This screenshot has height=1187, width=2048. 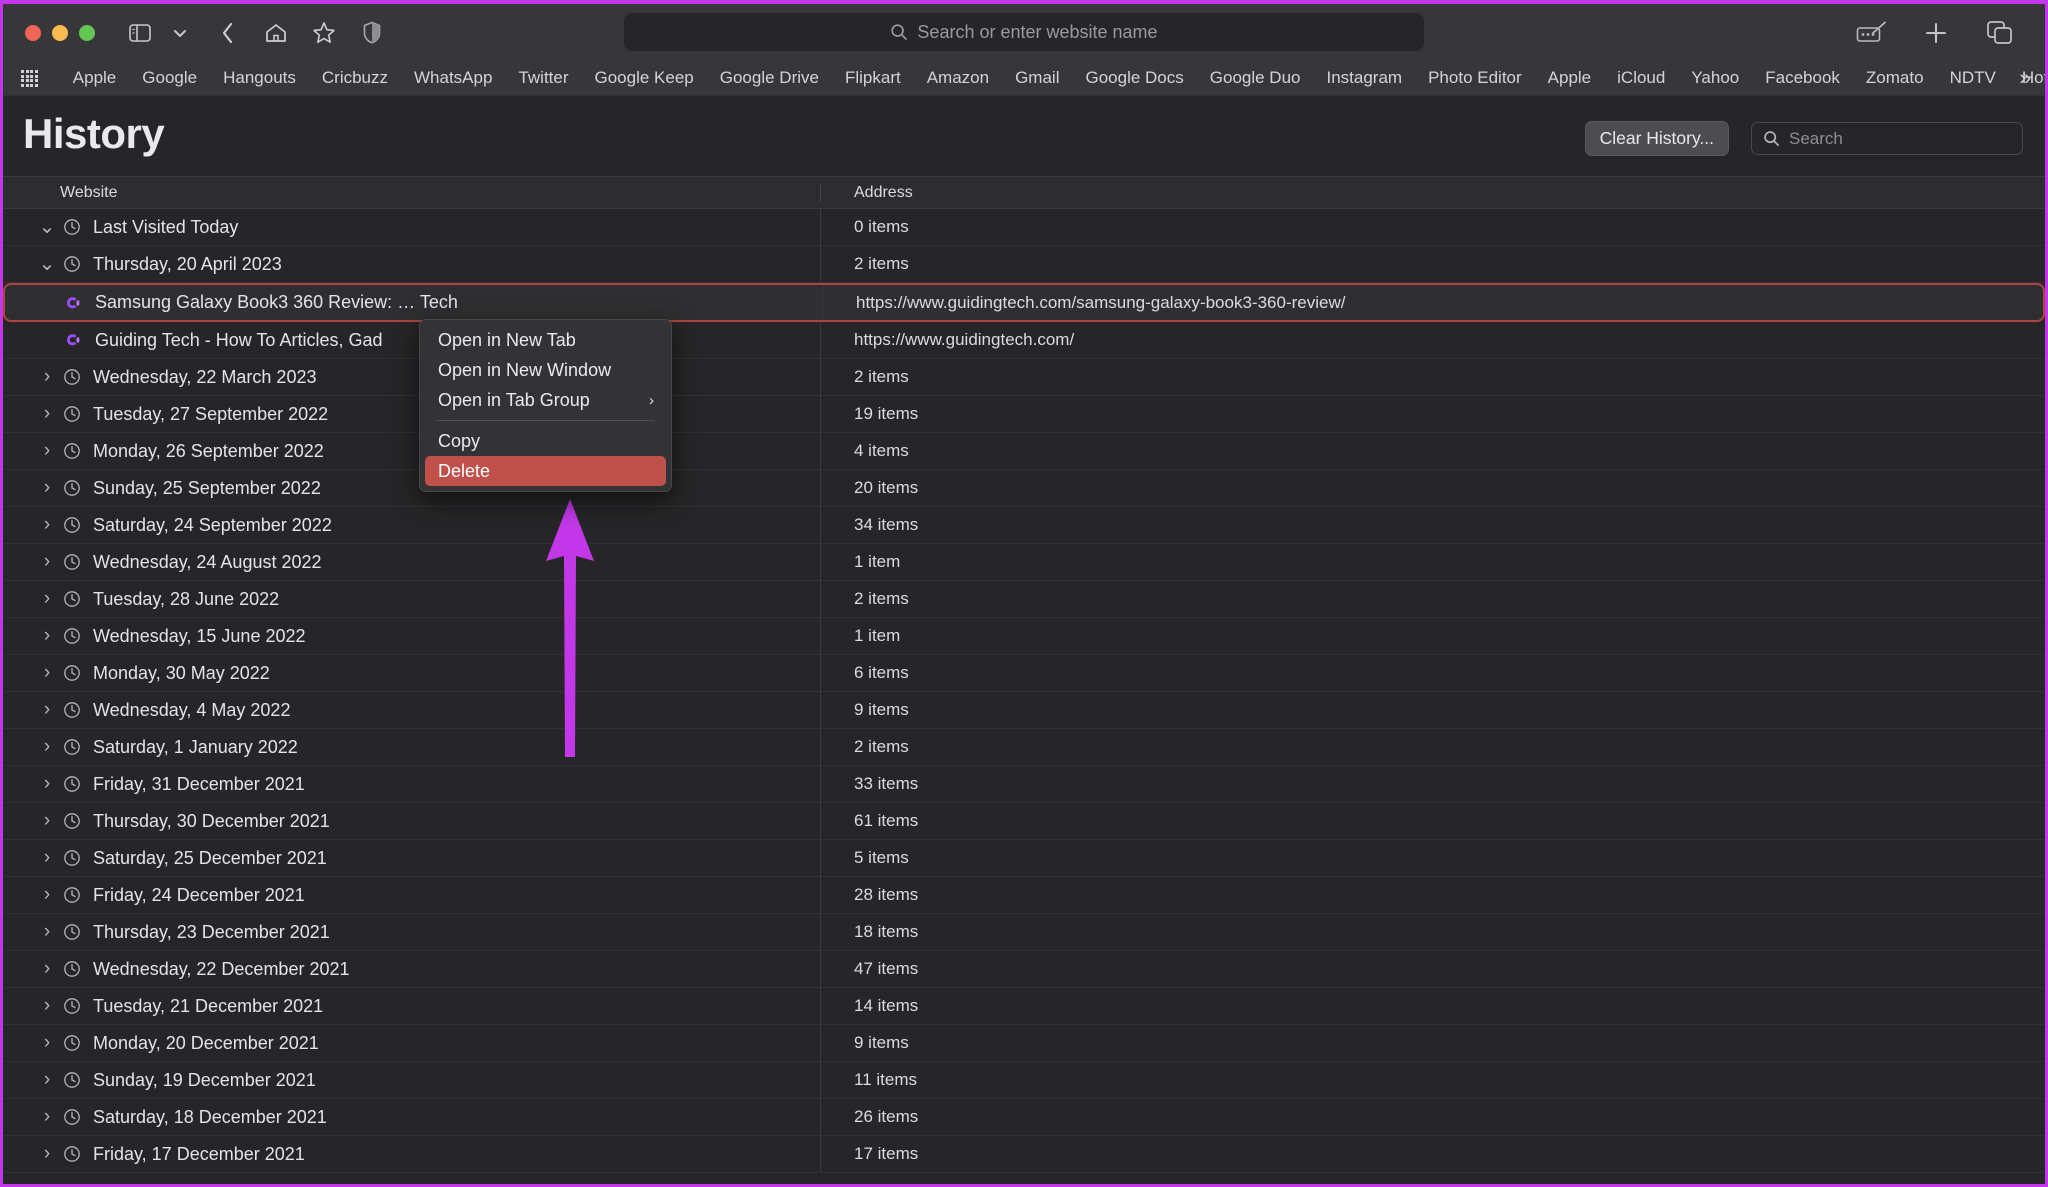 What do you see at coordinates (2000, 33) in the screenshot?
I see `tab-overview-icon` at bounding box center [2000, 33].